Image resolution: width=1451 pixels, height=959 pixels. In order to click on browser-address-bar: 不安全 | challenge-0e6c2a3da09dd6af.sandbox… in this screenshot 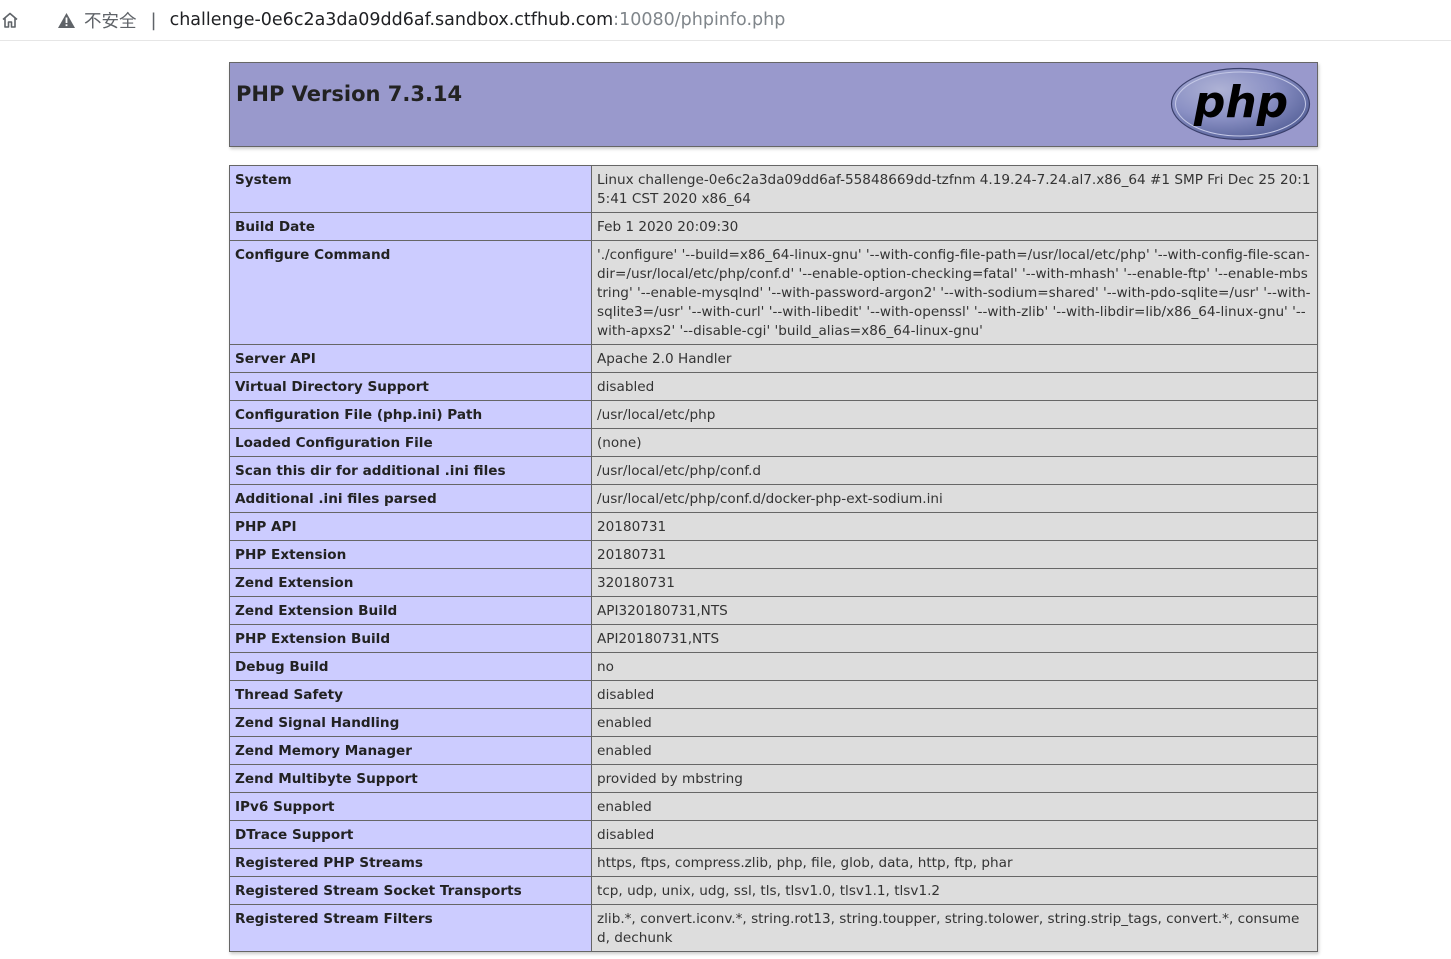, I will do `click(725, 20)`.